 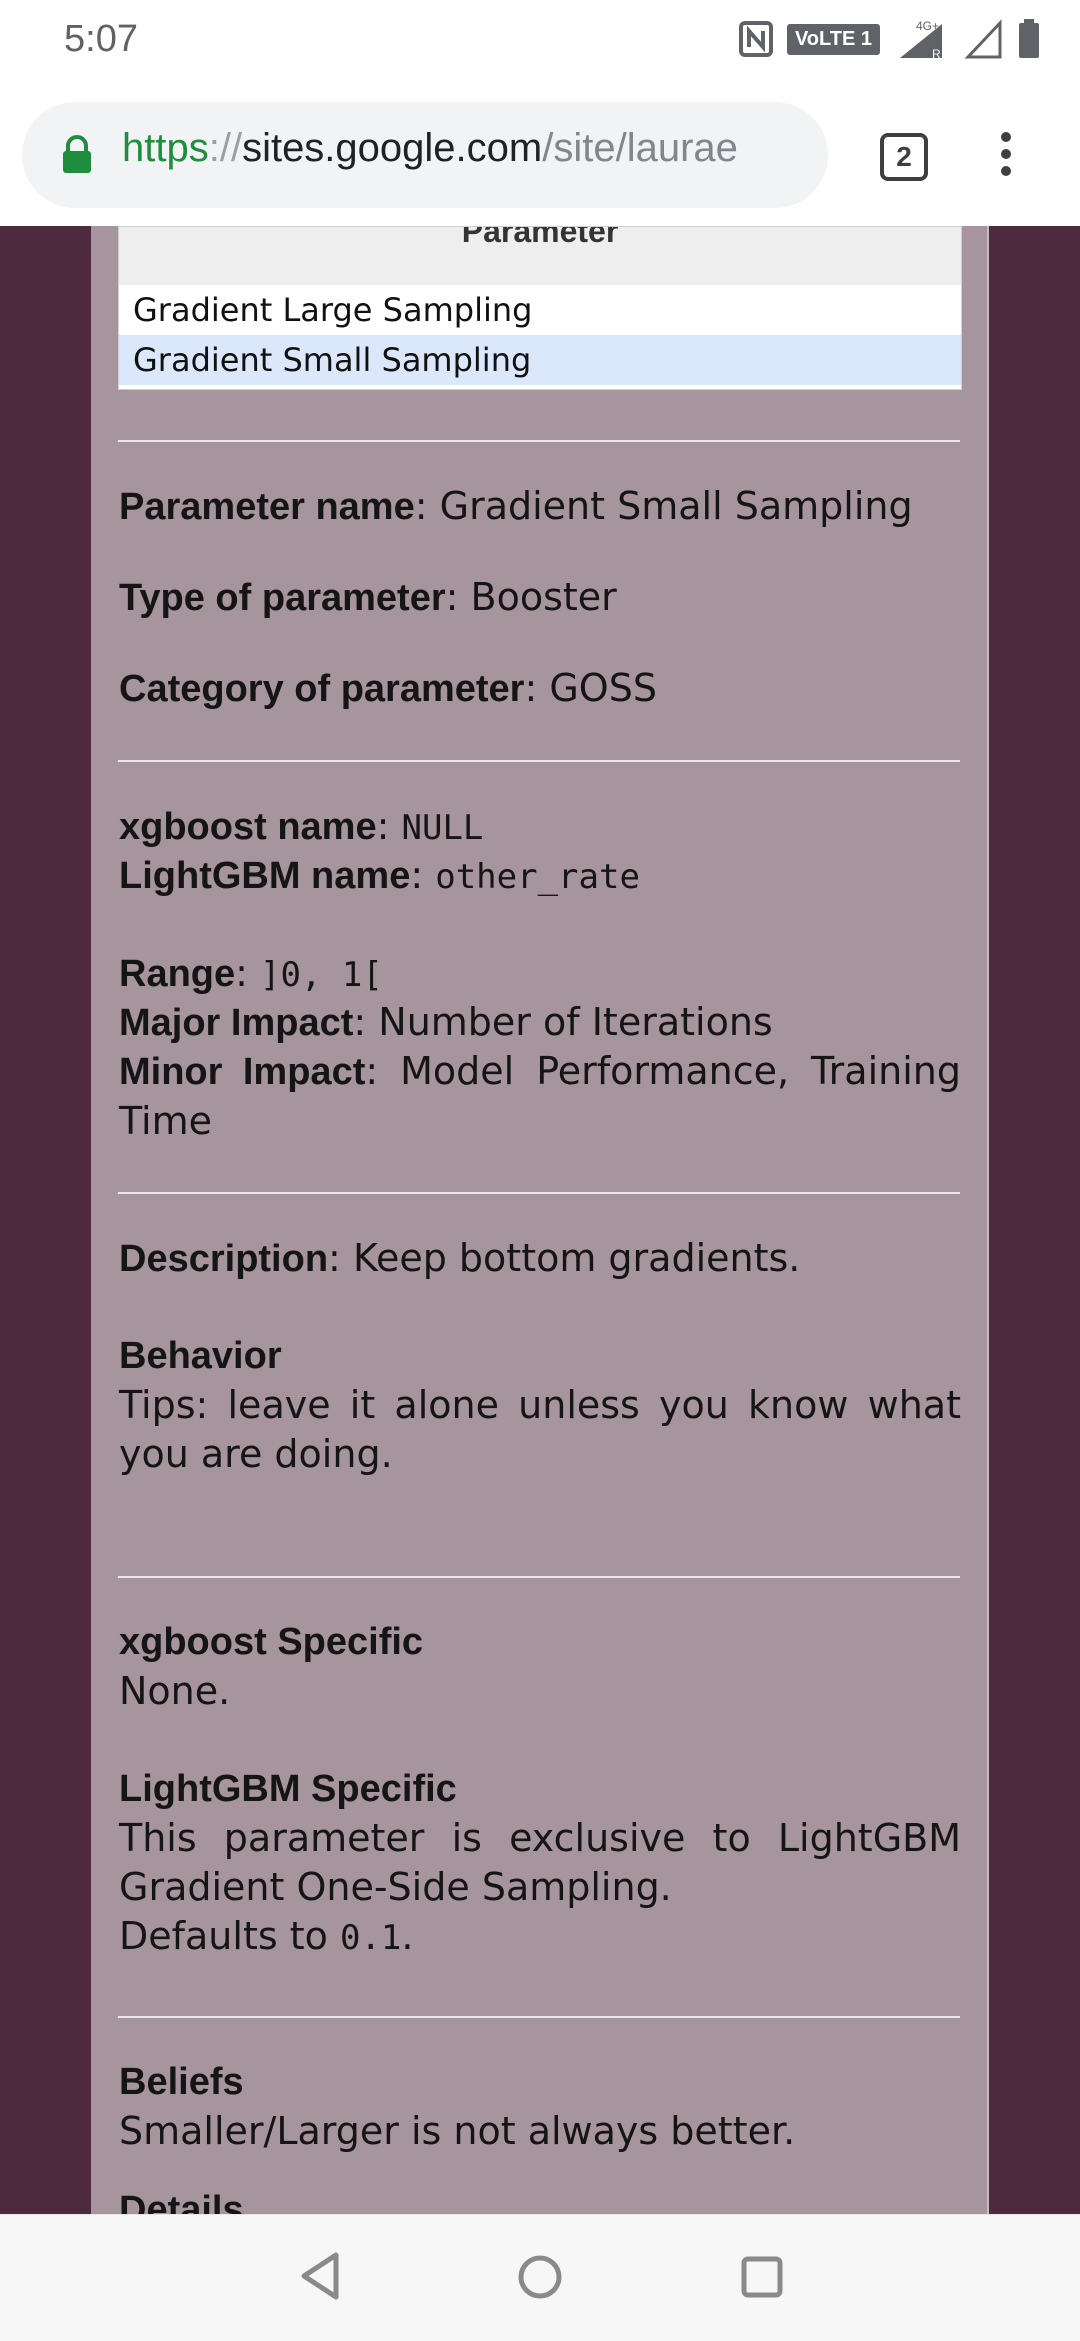 What do you see at coordinates (755, 39) in the screenshot?
I see `nfc-icon` at bounding box center [755, 39].